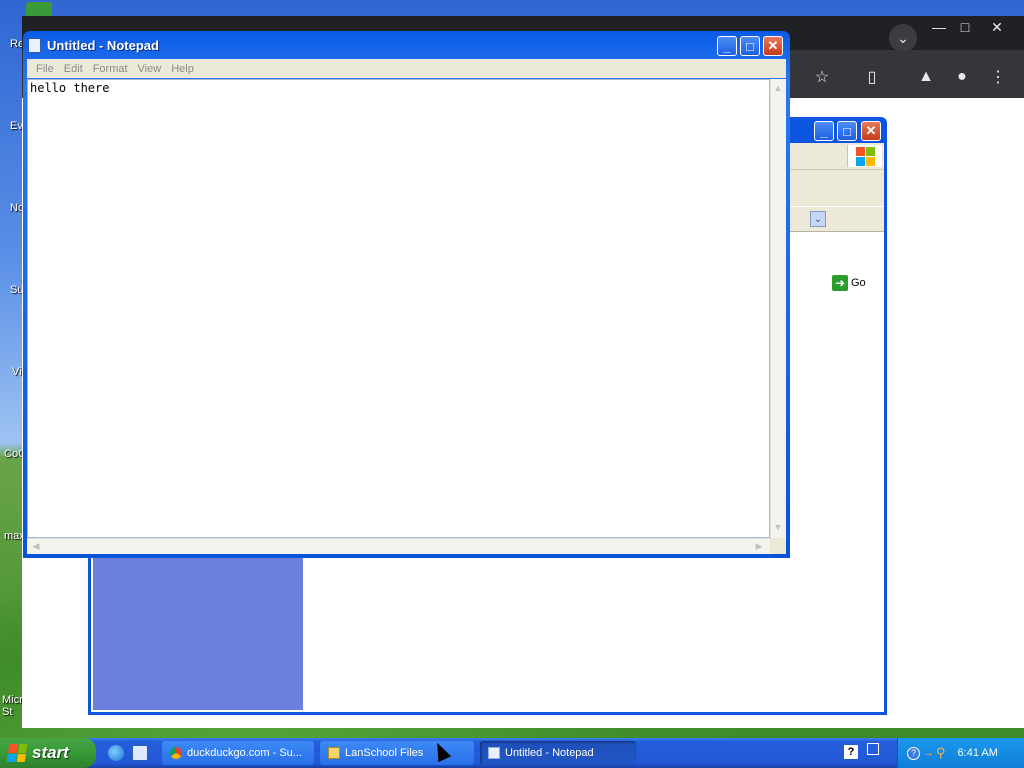 Image resolution: width=1024 pixels, height=768 pixels. What do you see at coordinates (69, 88) in the screenshot?
I see `editor-content: hello there` at bounding box center [69, 88].